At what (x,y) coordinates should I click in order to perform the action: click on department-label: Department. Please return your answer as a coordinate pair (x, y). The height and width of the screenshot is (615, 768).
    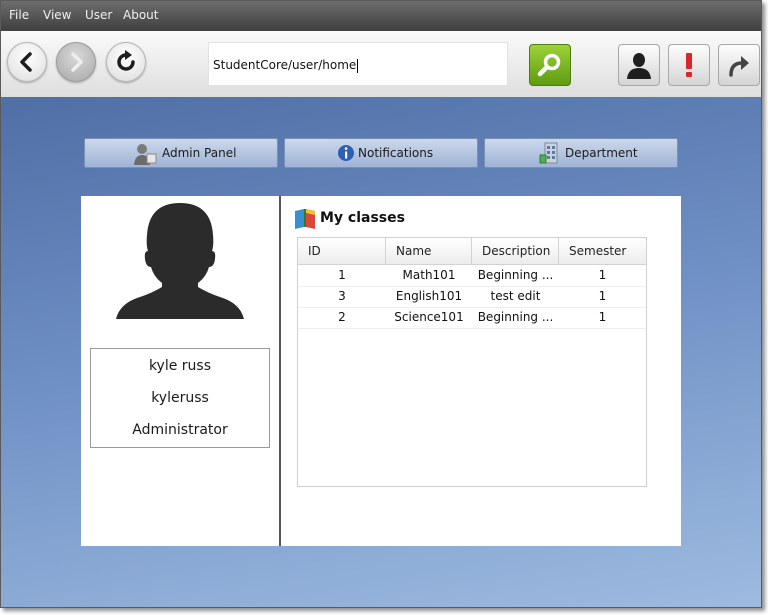
    Looking at the image, I should click on (601, 153).